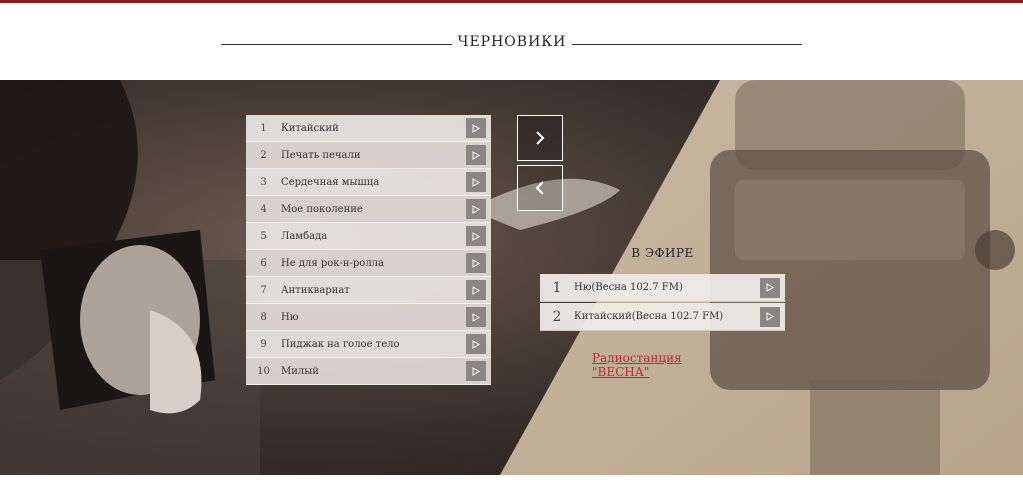 The width and height of the screenshot is (1023, 490). What do you see at coordinates (263, 128) in the screenshot?
I see `track-number: 1` at bounding box center [263, 128].